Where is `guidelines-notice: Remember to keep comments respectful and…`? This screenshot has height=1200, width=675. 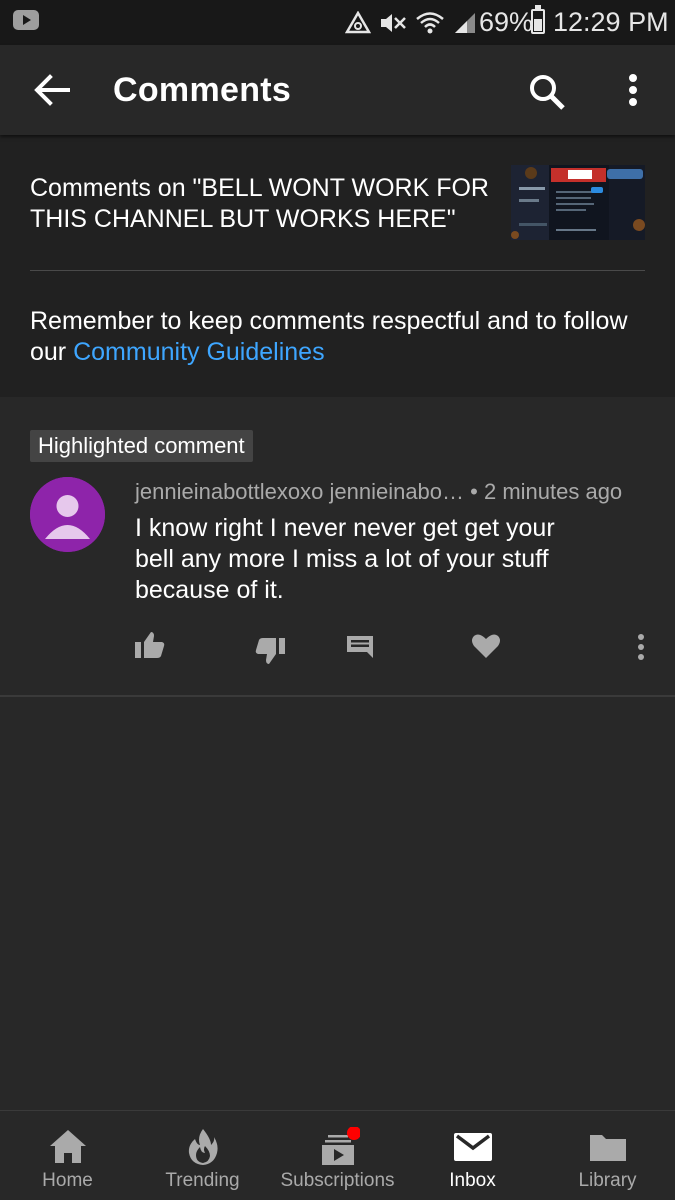 guidelines-notice: Remember to keep comments respectful and… is located at coordinates (330, 337).